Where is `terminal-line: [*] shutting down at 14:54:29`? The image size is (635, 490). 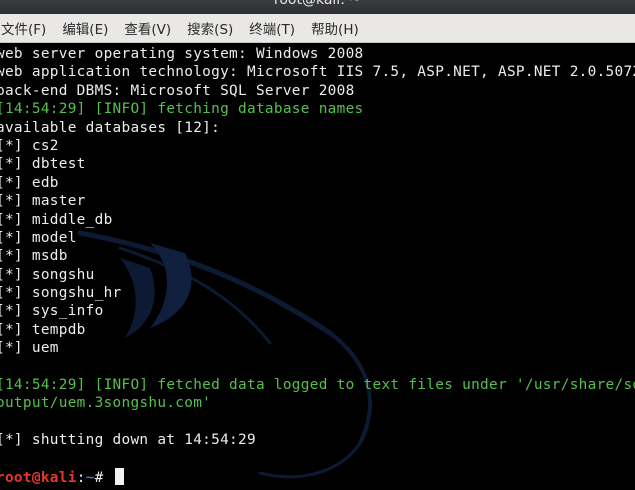 terminal-line: [*] shutting down at 14:54:29 is located at coordinates (128, 440).